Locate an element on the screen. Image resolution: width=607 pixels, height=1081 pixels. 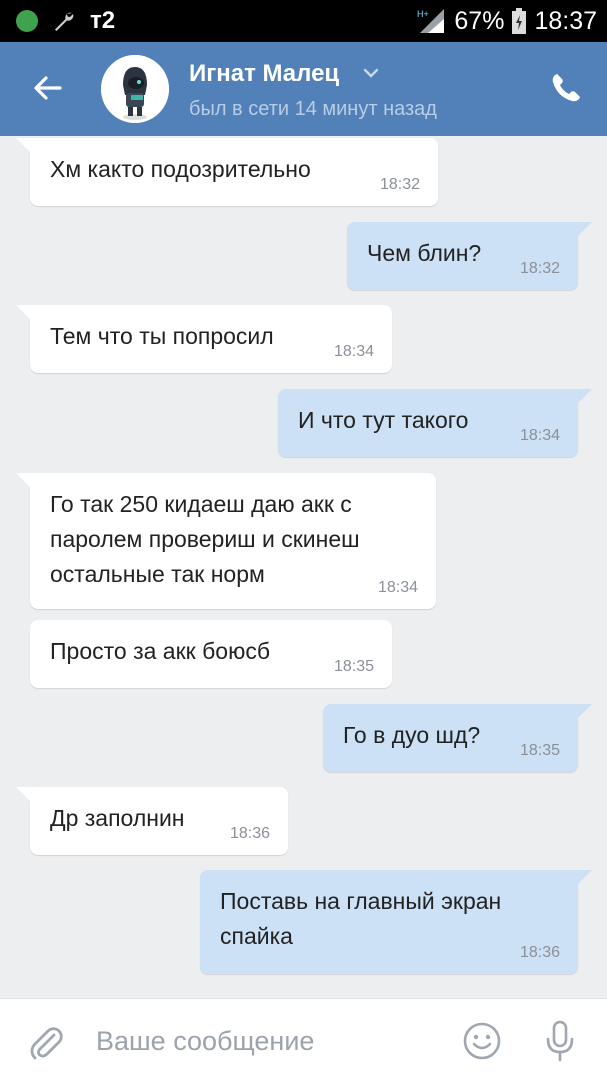
avatar-image is located at coordinates (135, 89).